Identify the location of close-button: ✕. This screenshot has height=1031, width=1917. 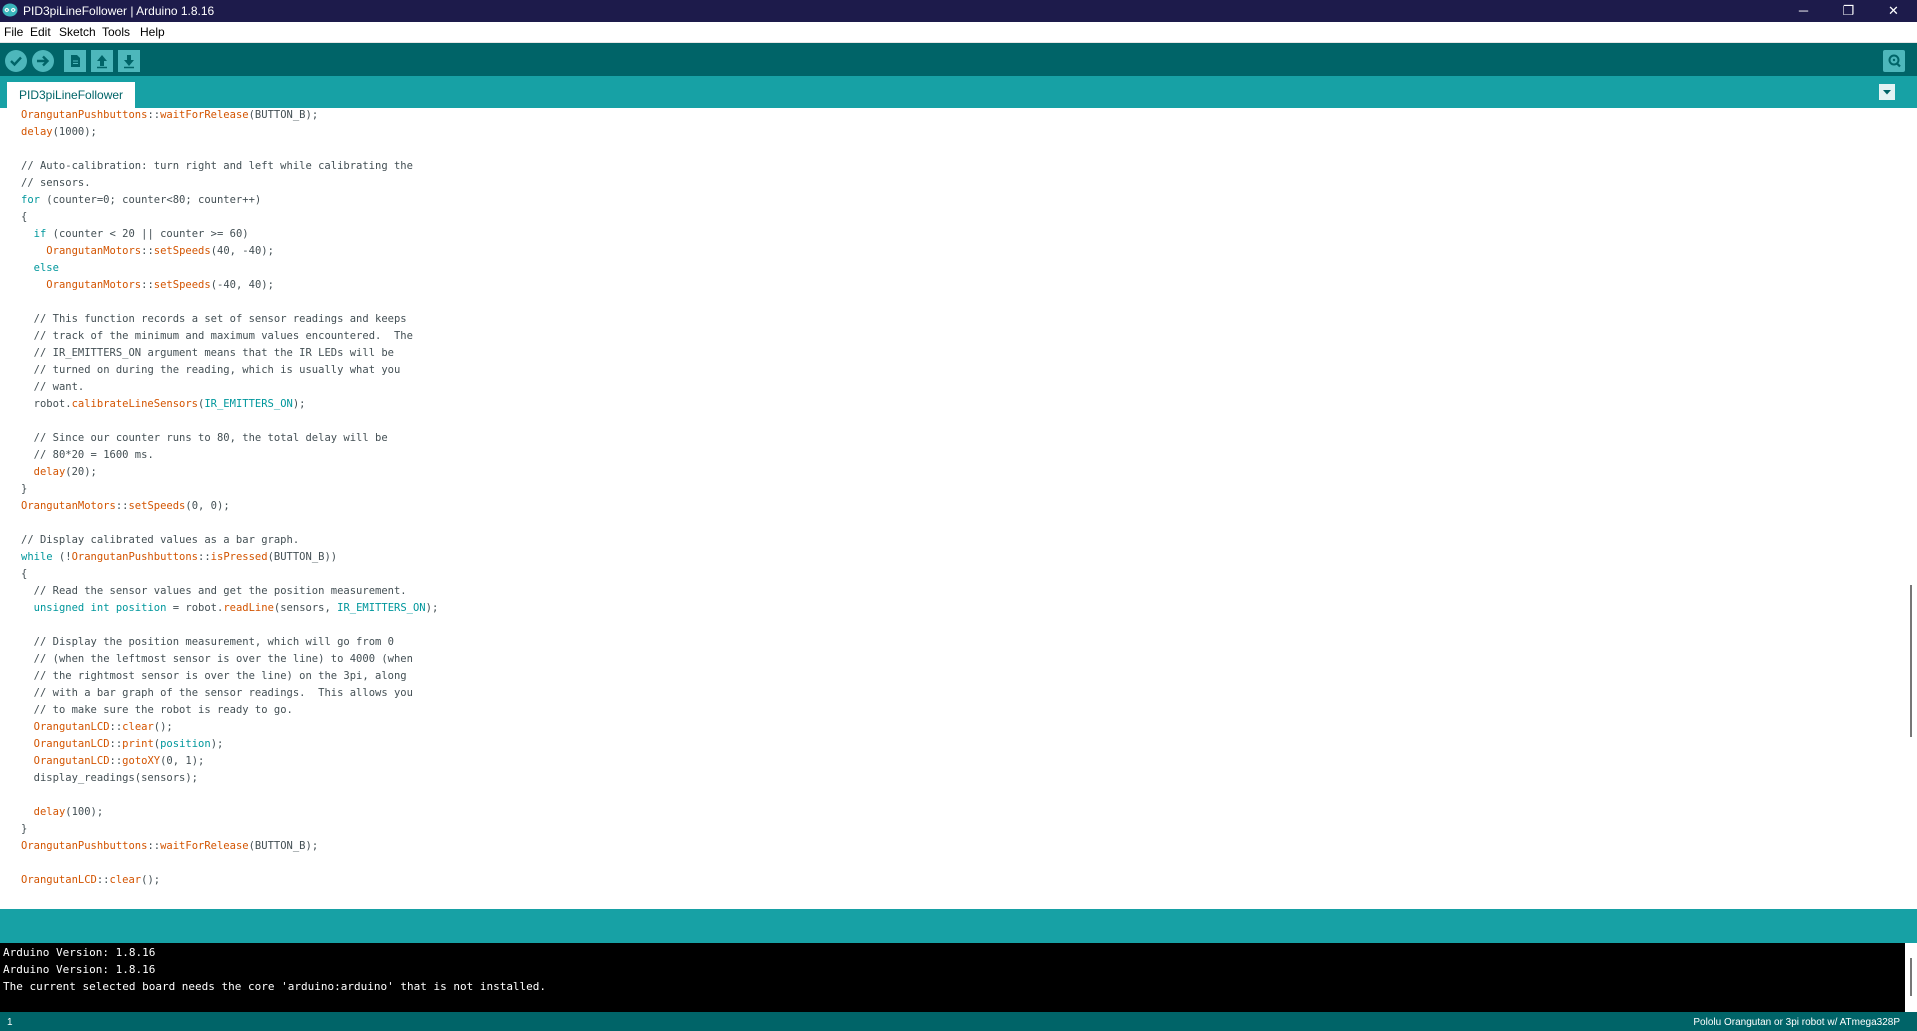
(1893, 11).